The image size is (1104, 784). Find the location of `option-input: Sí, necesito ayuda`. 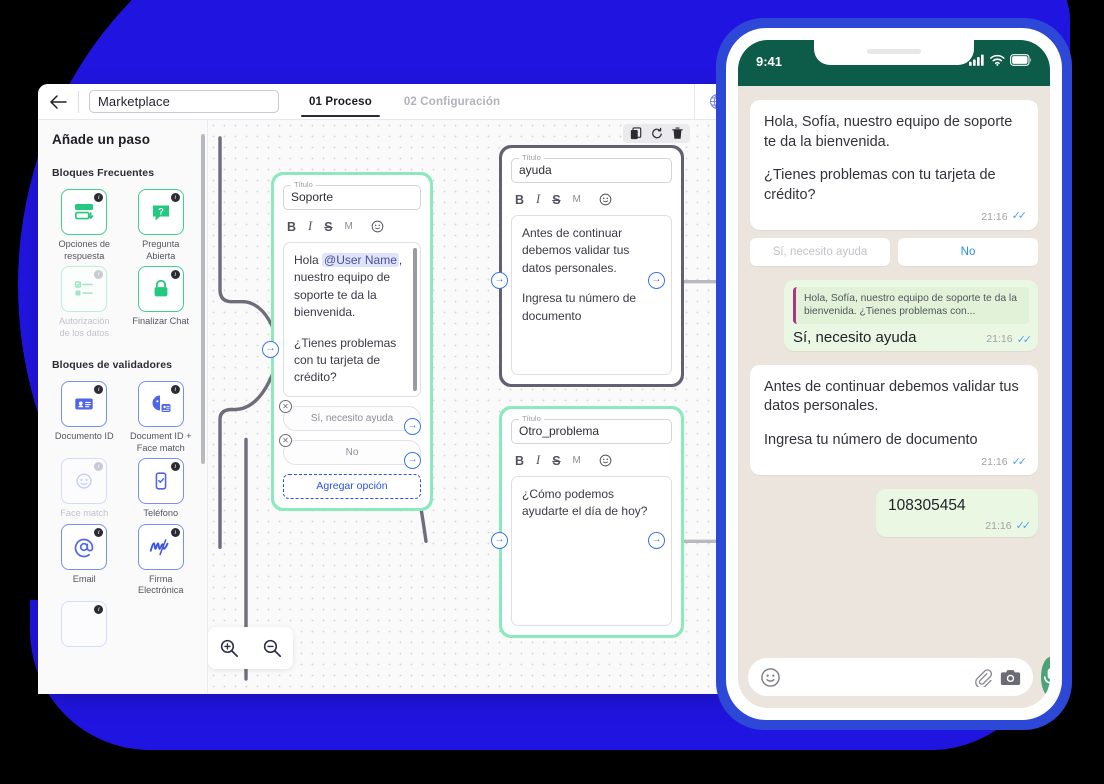

option-input: Sí, necesito ayuda is located at coordinates (352, 418).